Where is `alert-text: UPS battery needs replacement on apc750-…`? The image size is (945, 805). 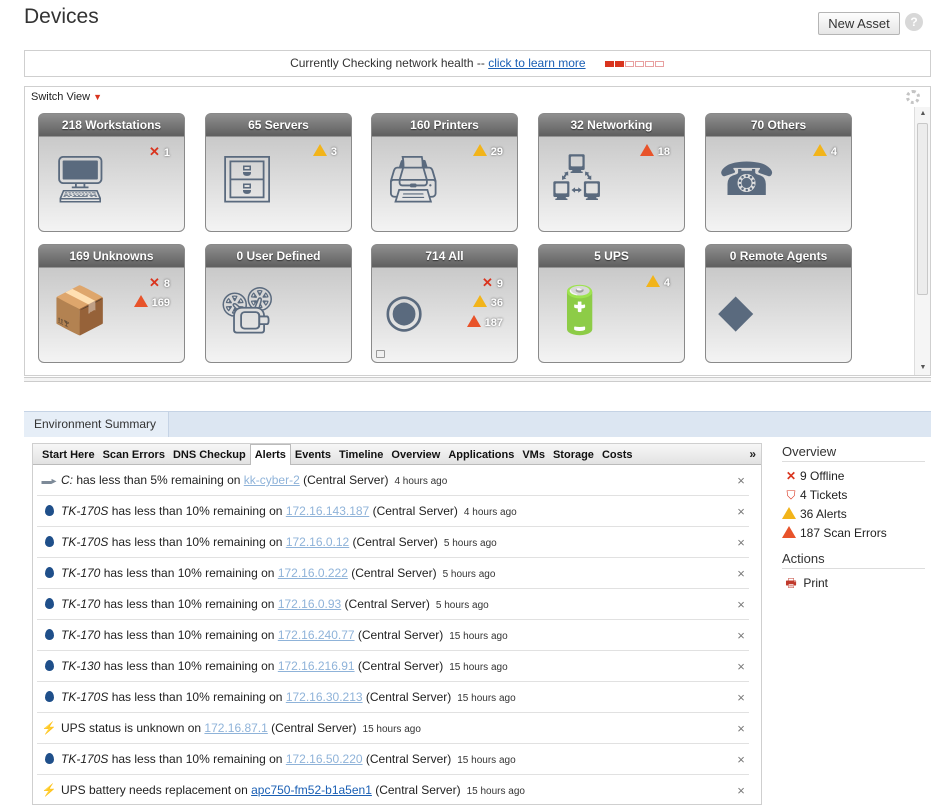
alert-text: UPS battery needs replacement on apc750-… is located at coordinates (293, 790).